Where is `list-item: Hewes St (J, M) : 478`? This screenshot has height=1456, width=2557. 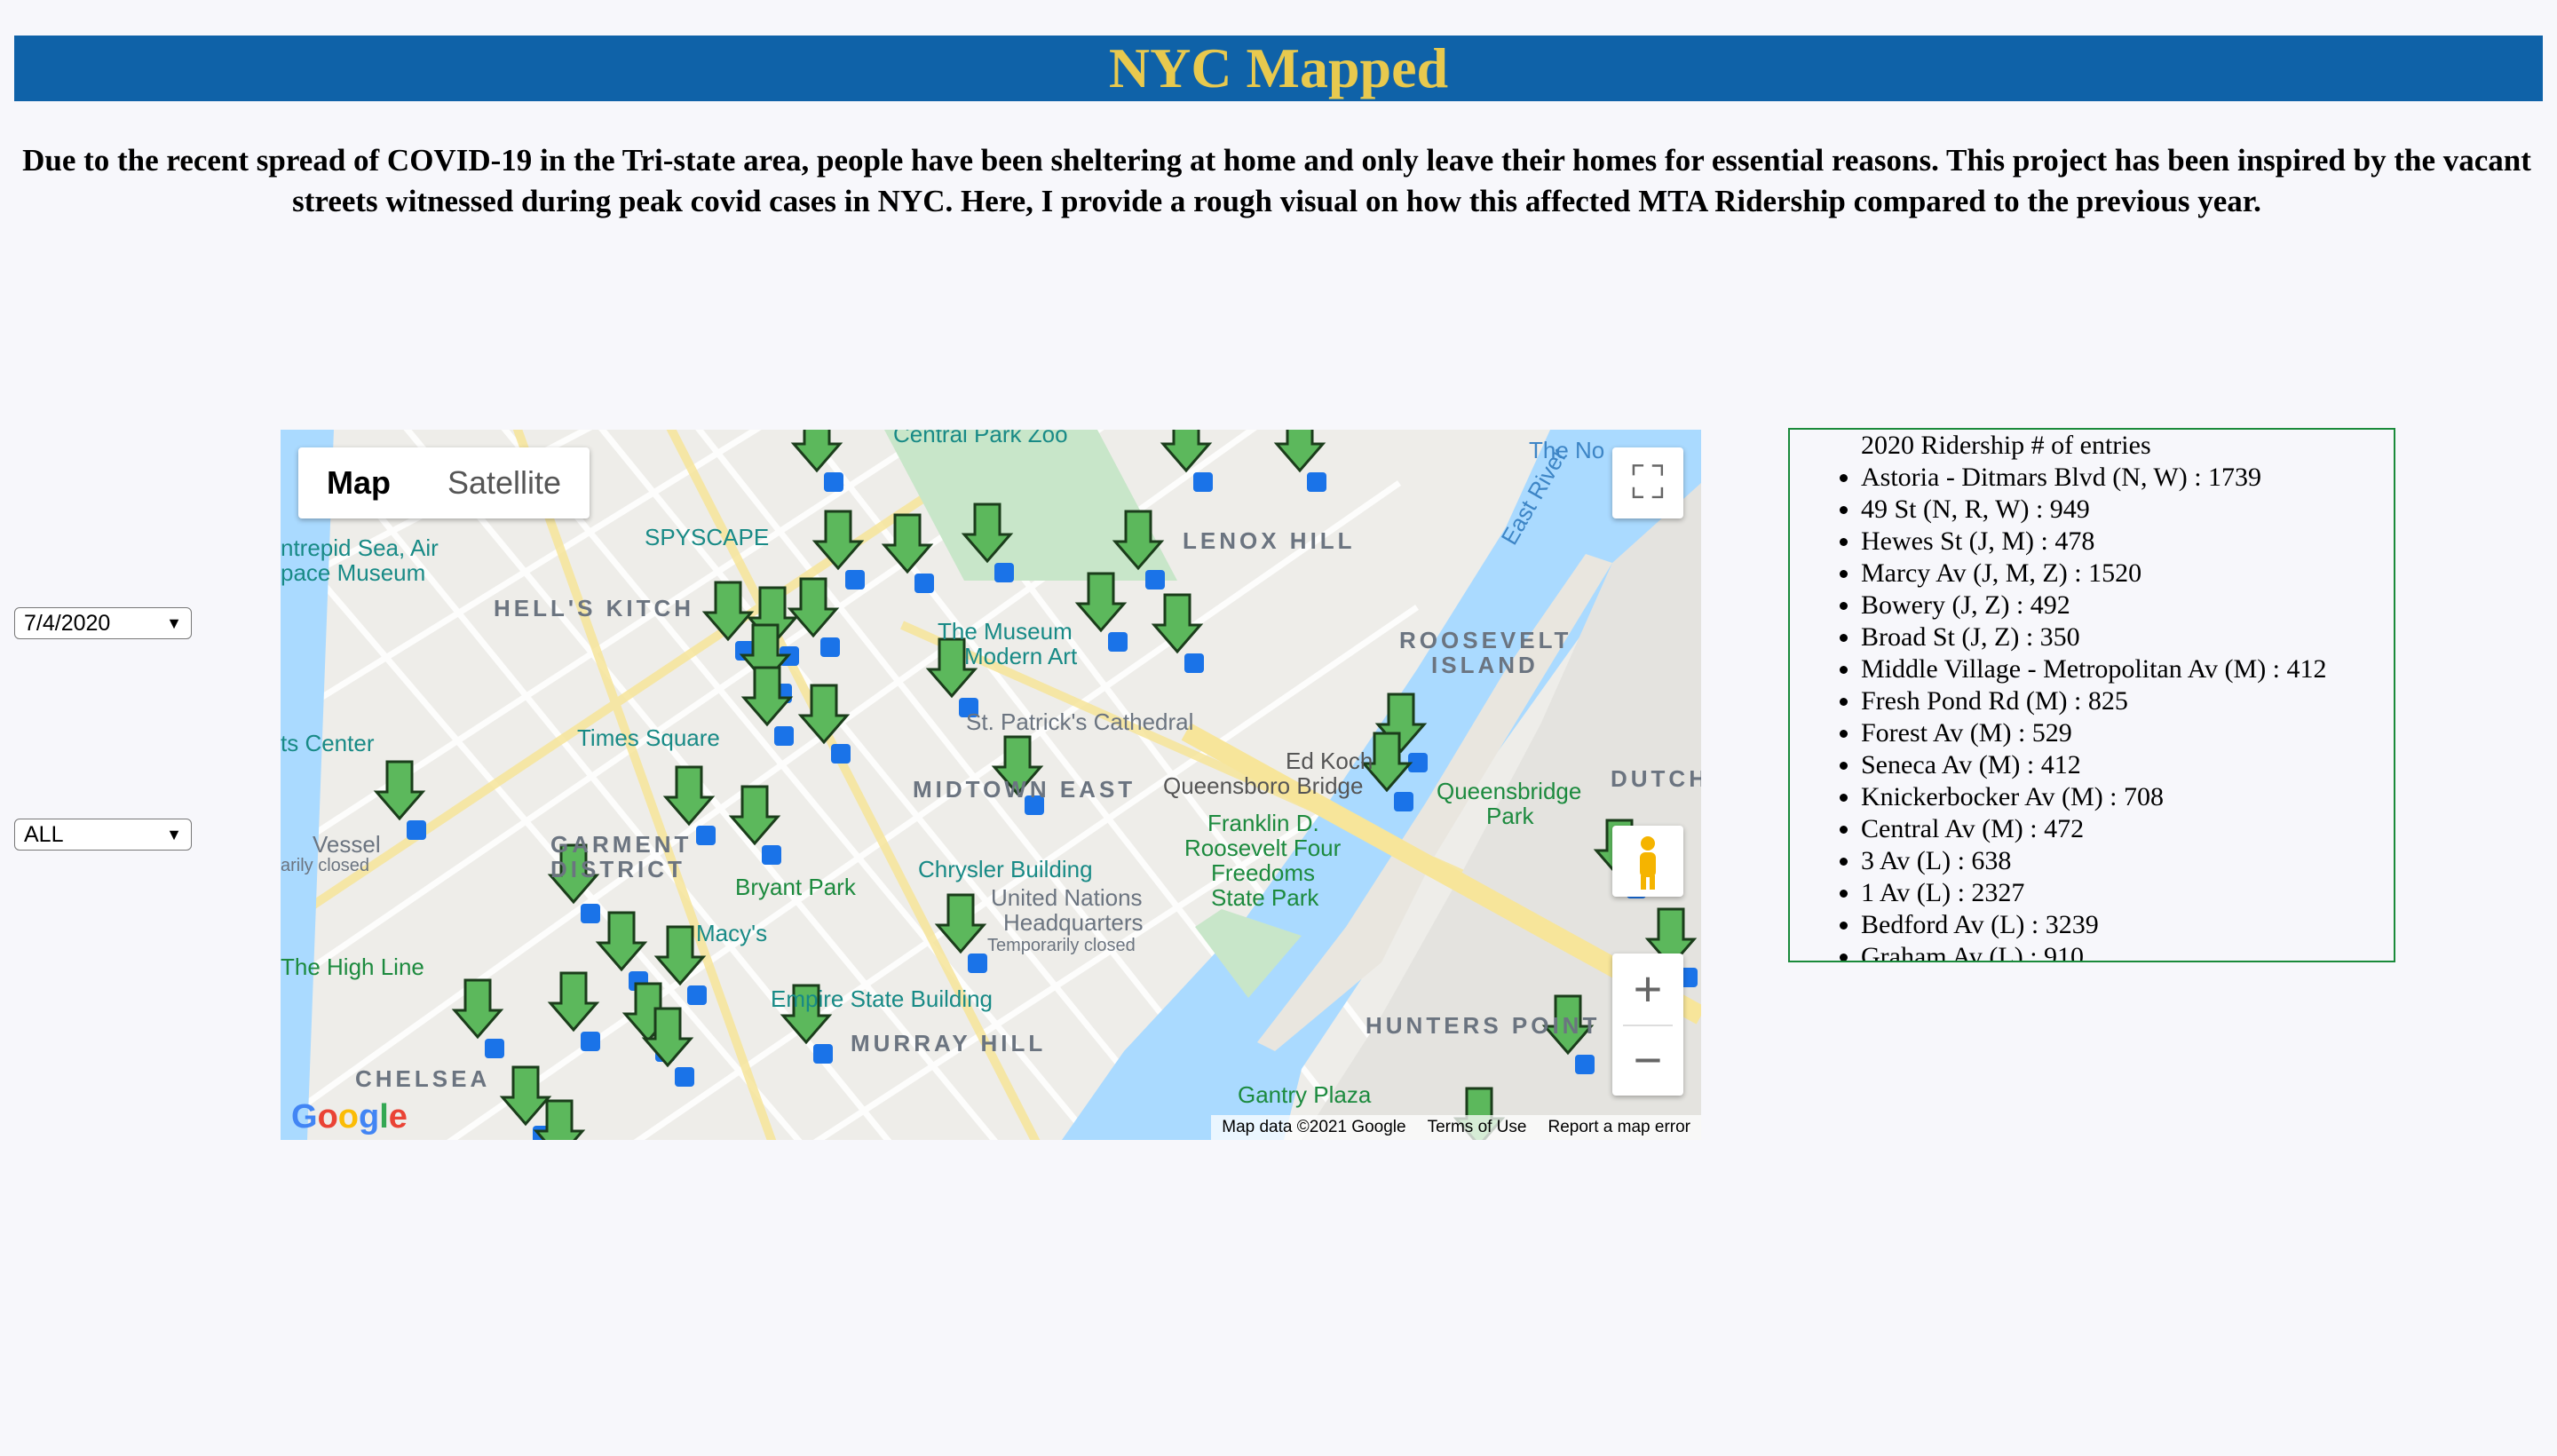
list-item: Hewes St (J, M) : 478 is located at coordinates (2127, 542).